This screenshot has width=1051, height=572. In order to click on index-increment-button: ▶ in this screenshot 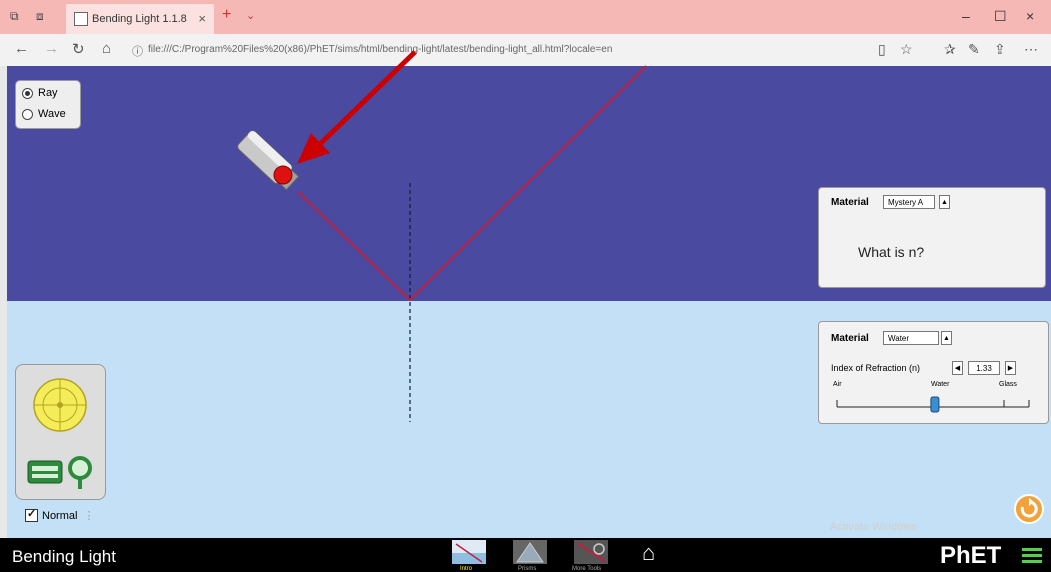, I will do `click(1010, 368)`.